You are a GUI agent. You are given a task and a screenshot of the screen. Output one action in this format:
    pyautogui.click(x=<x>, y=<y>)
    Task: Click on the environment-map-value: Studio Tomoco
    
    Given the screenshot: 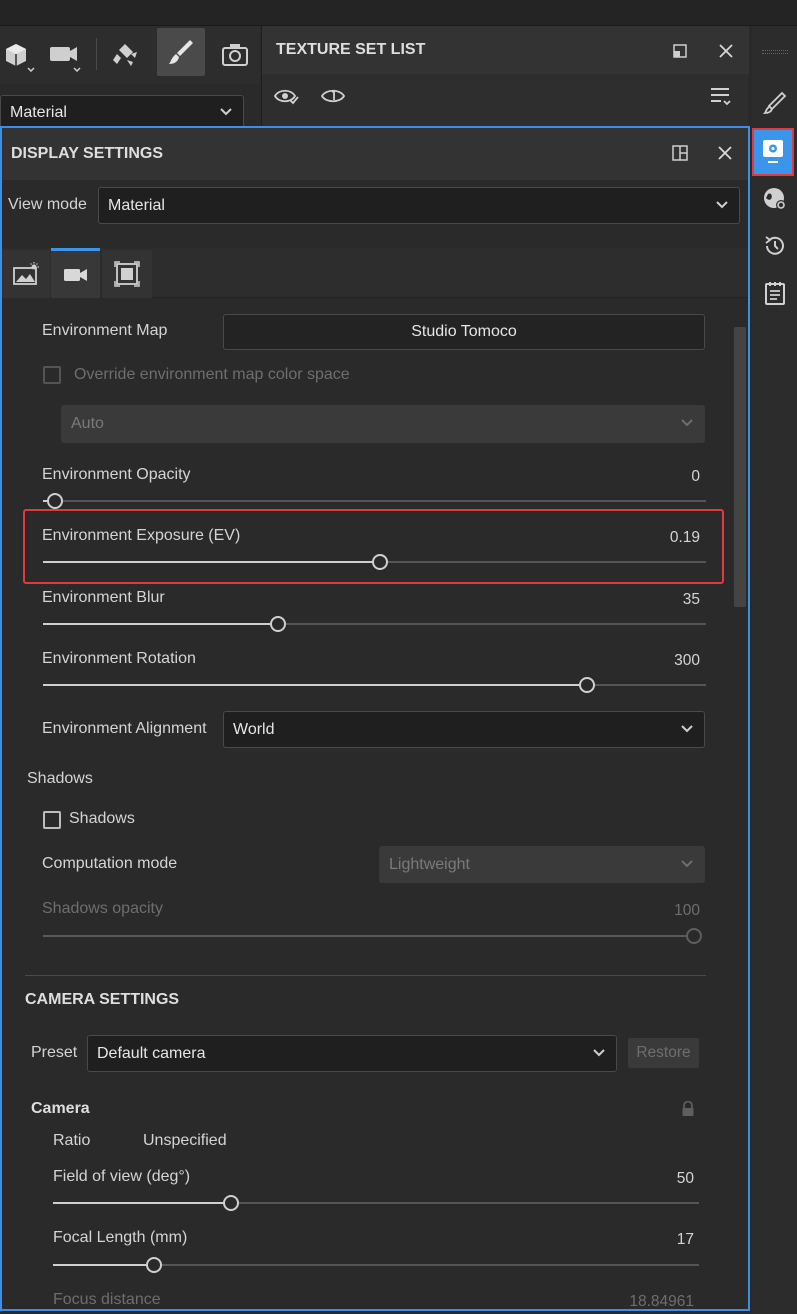 What is the action you would take?
    pyautogui.click(x=464, y=331)
    